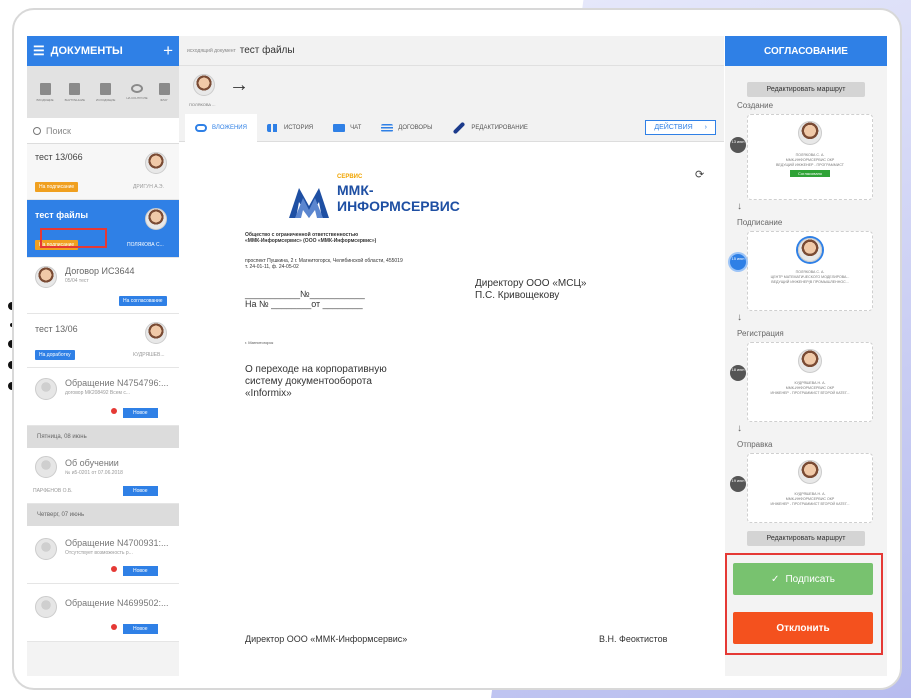 Image resolution: width=911 pixels, height=698 pixels. I want to click on add-icon: +, so click(168, 51).